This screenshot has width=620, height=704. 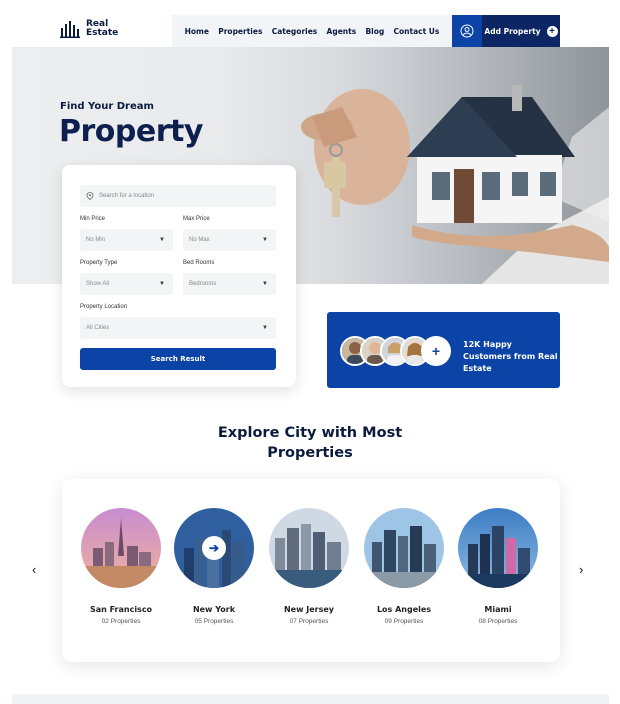 I want to click on user-icon, so click(x=467, y=31).